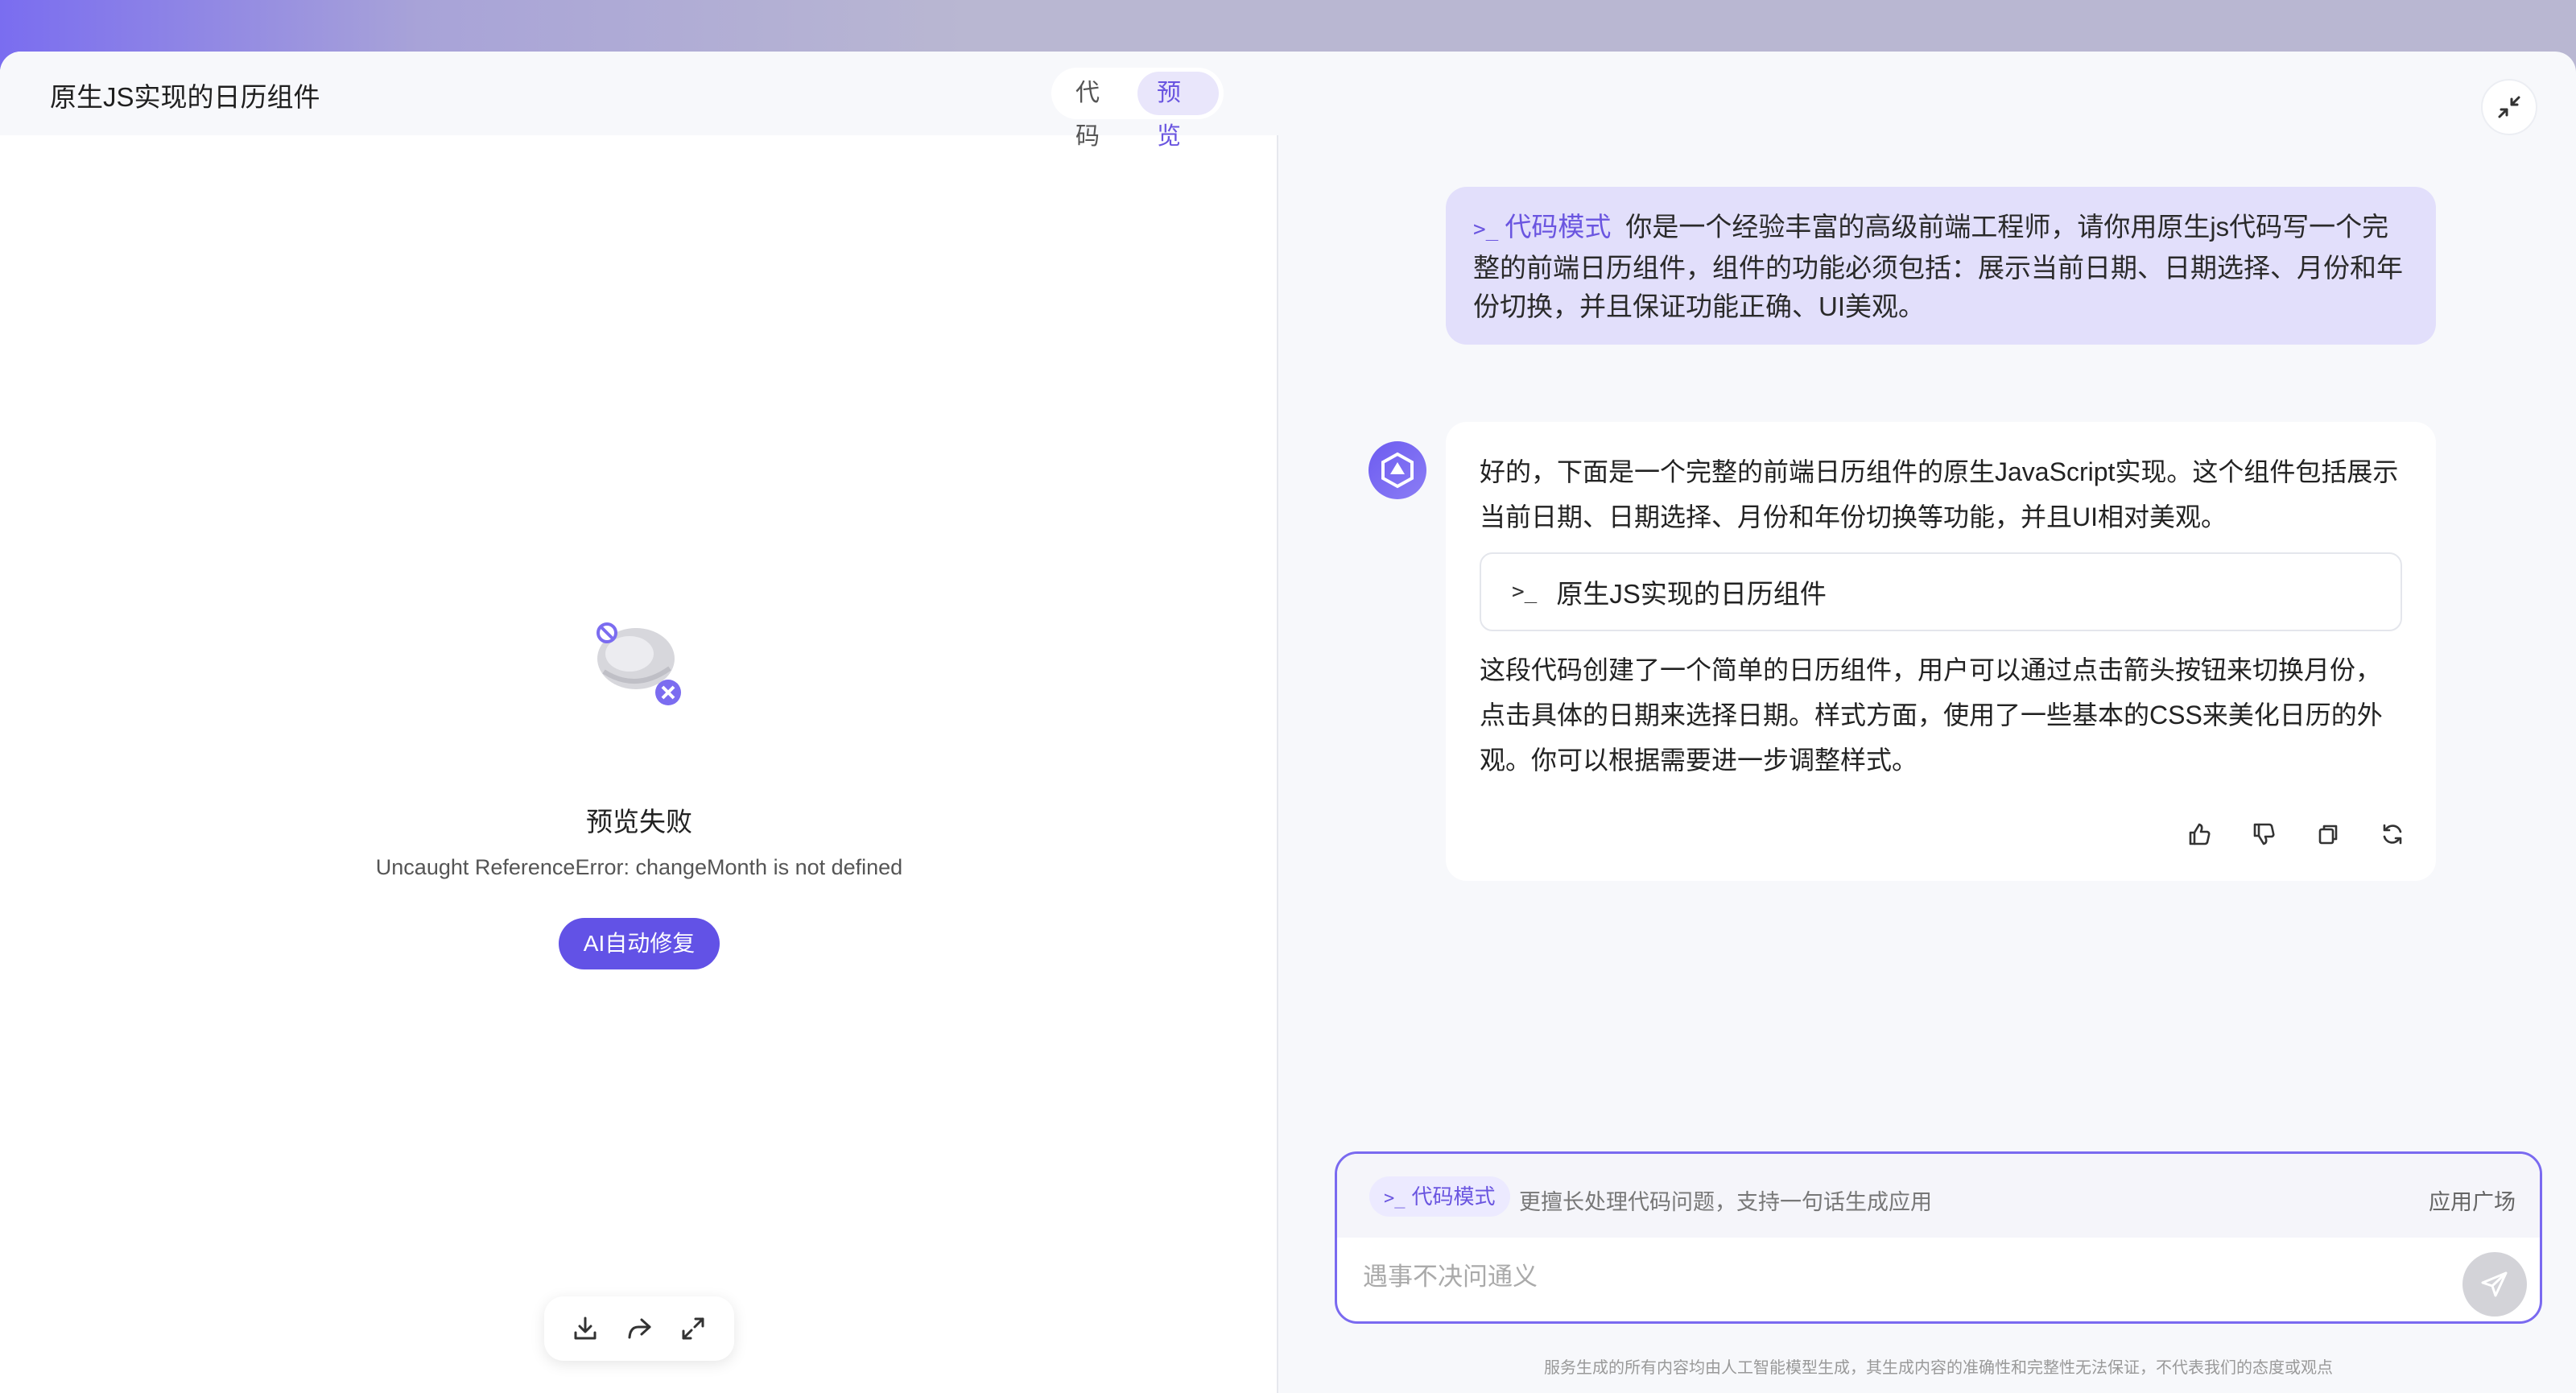 This screenshot has height=1393, width=2576. Describe the element at coordinates (1558, 227) in the screenshot. I see `mode-label: 代码模式` at that location.